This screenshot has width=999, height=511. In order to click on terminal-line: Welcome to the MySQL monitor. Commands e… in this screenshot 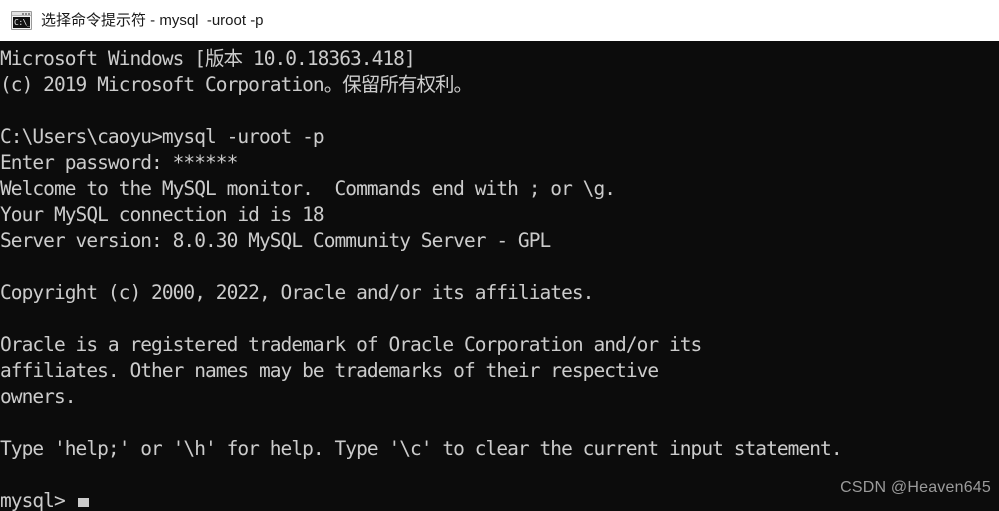, I will do `click(308, 188)`.